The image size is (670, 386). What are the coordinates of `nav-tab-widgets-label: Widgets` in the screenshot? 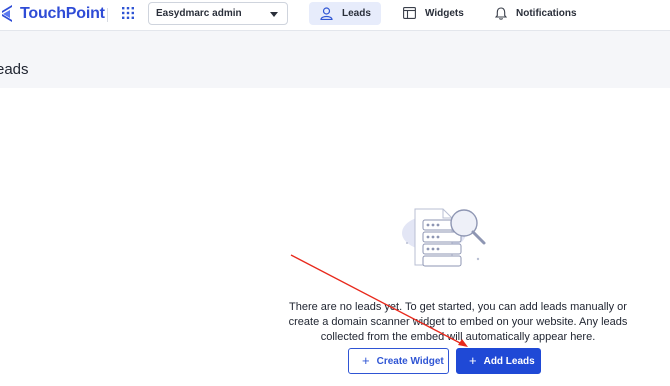 It's located at (444, 13).